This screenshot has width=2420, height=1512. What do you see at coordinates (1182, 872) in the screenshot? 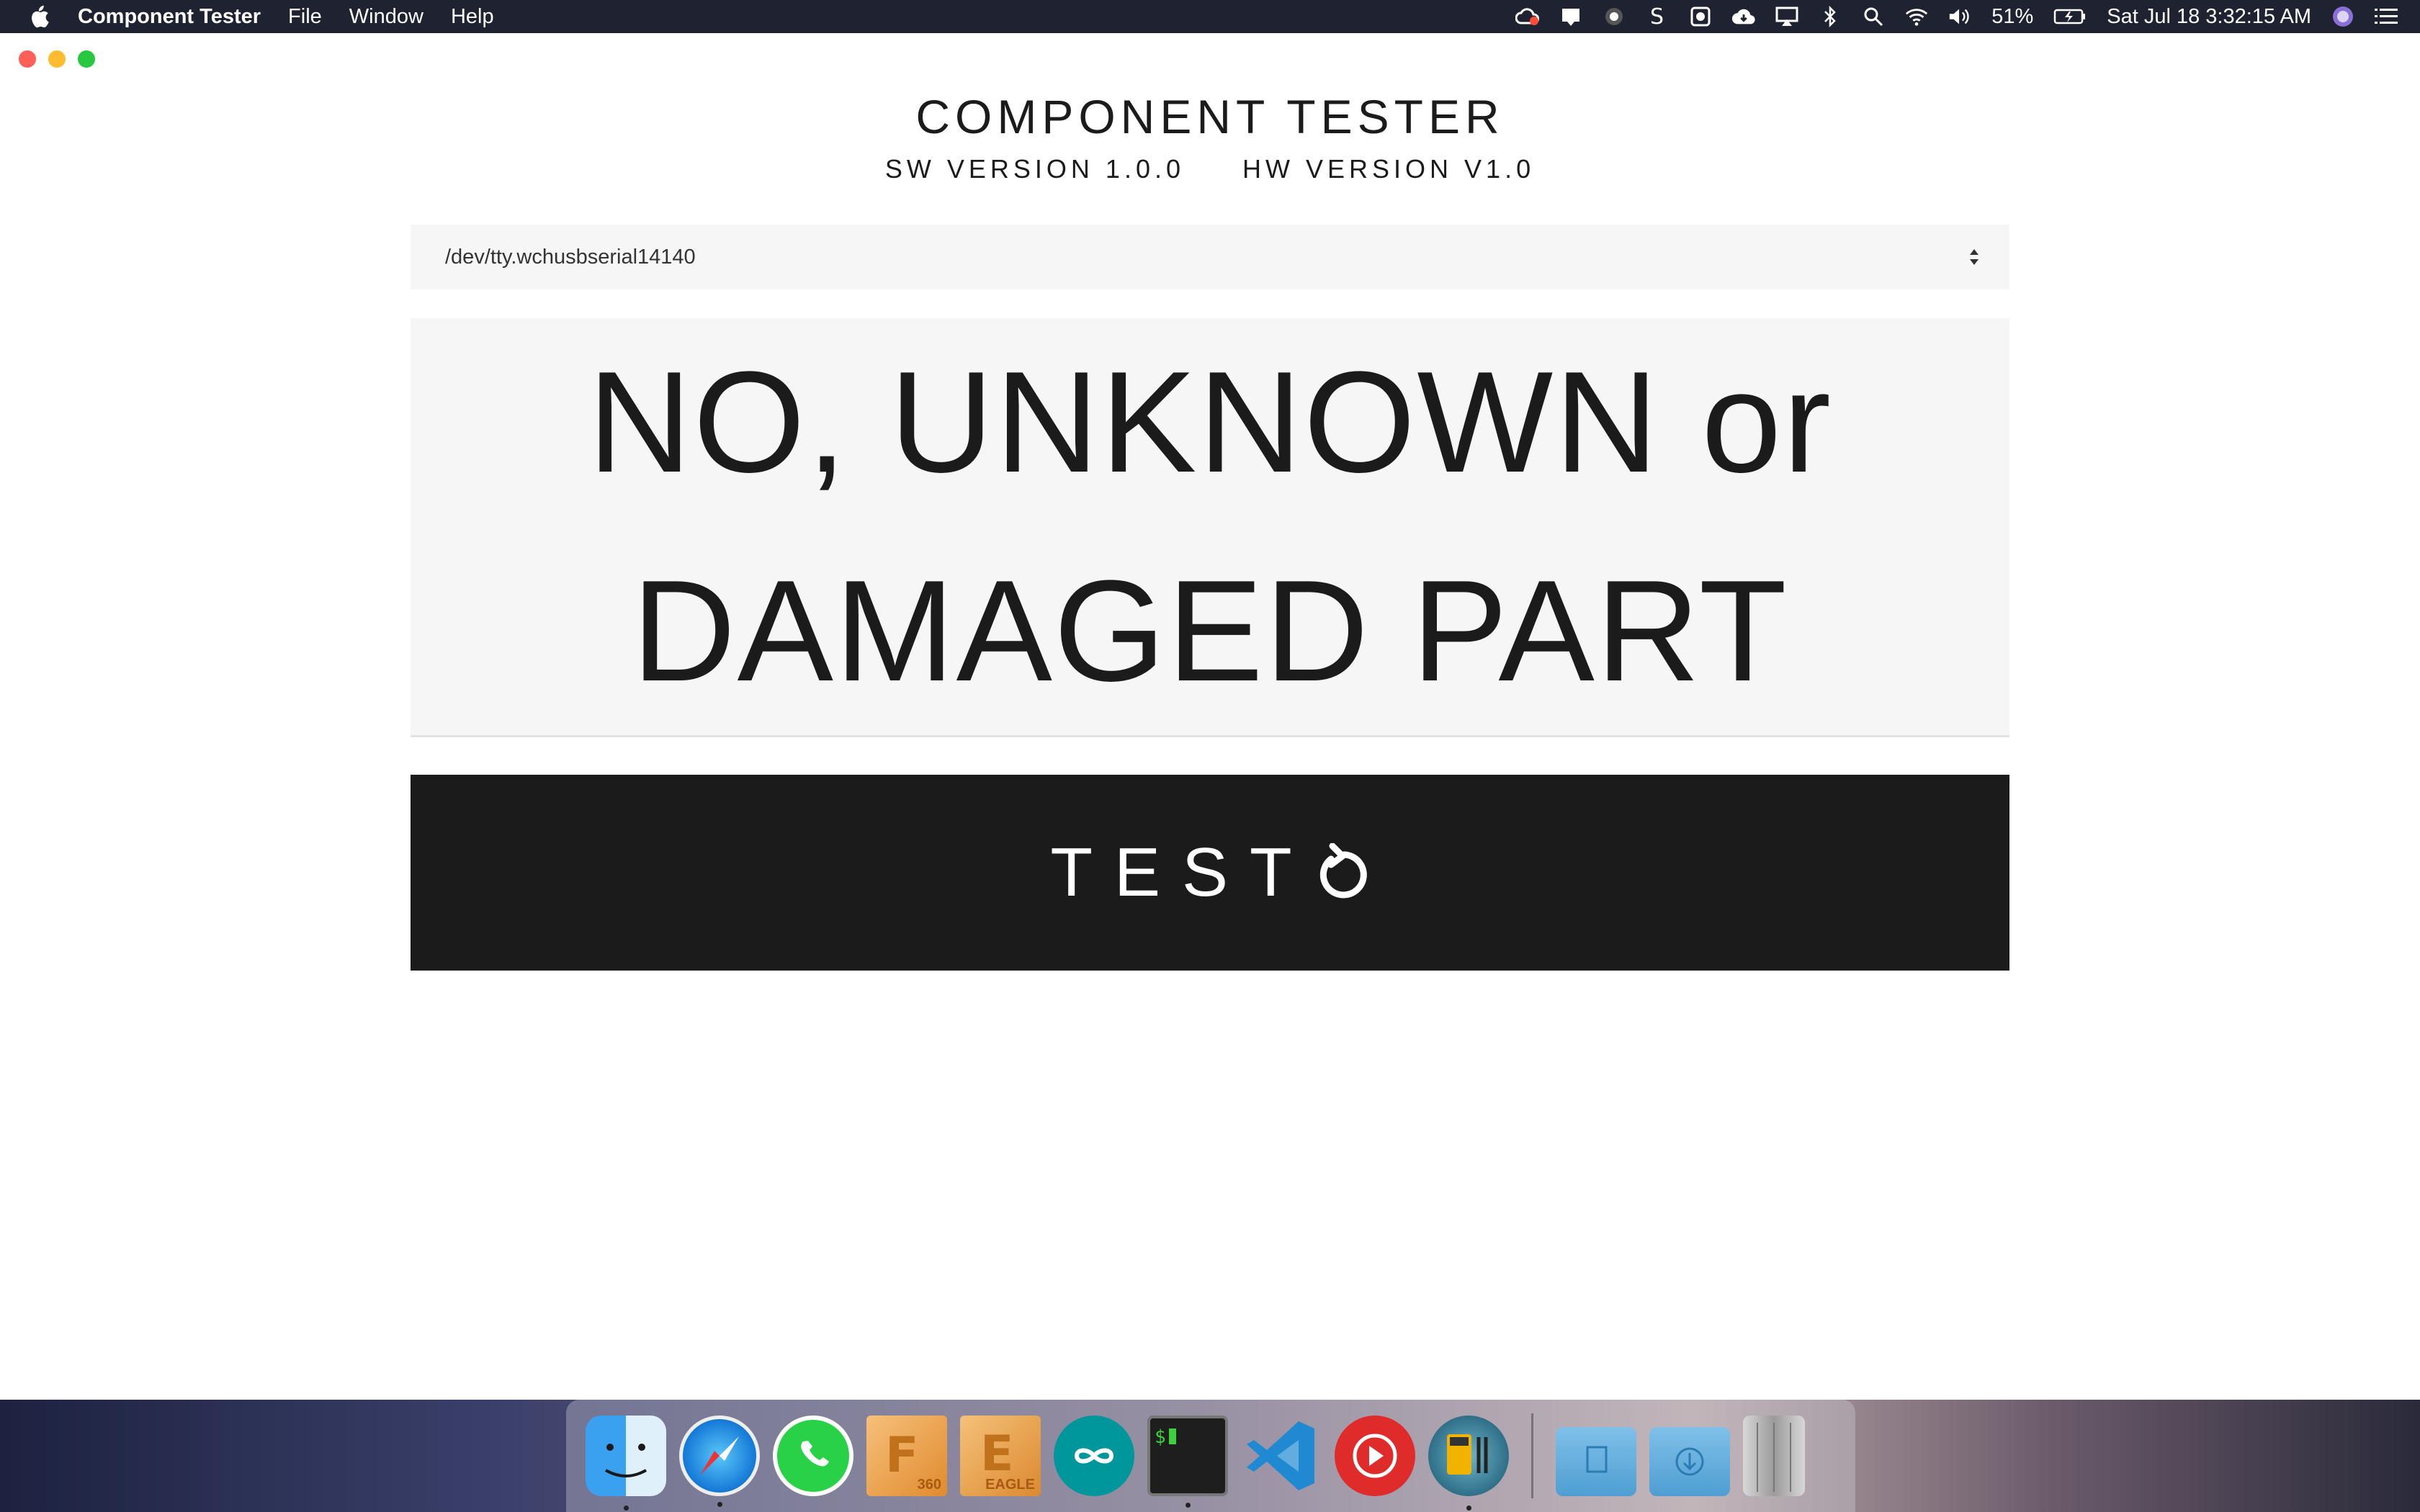
I see `test-button-label: TEST` at bounding box center [1182, 872].